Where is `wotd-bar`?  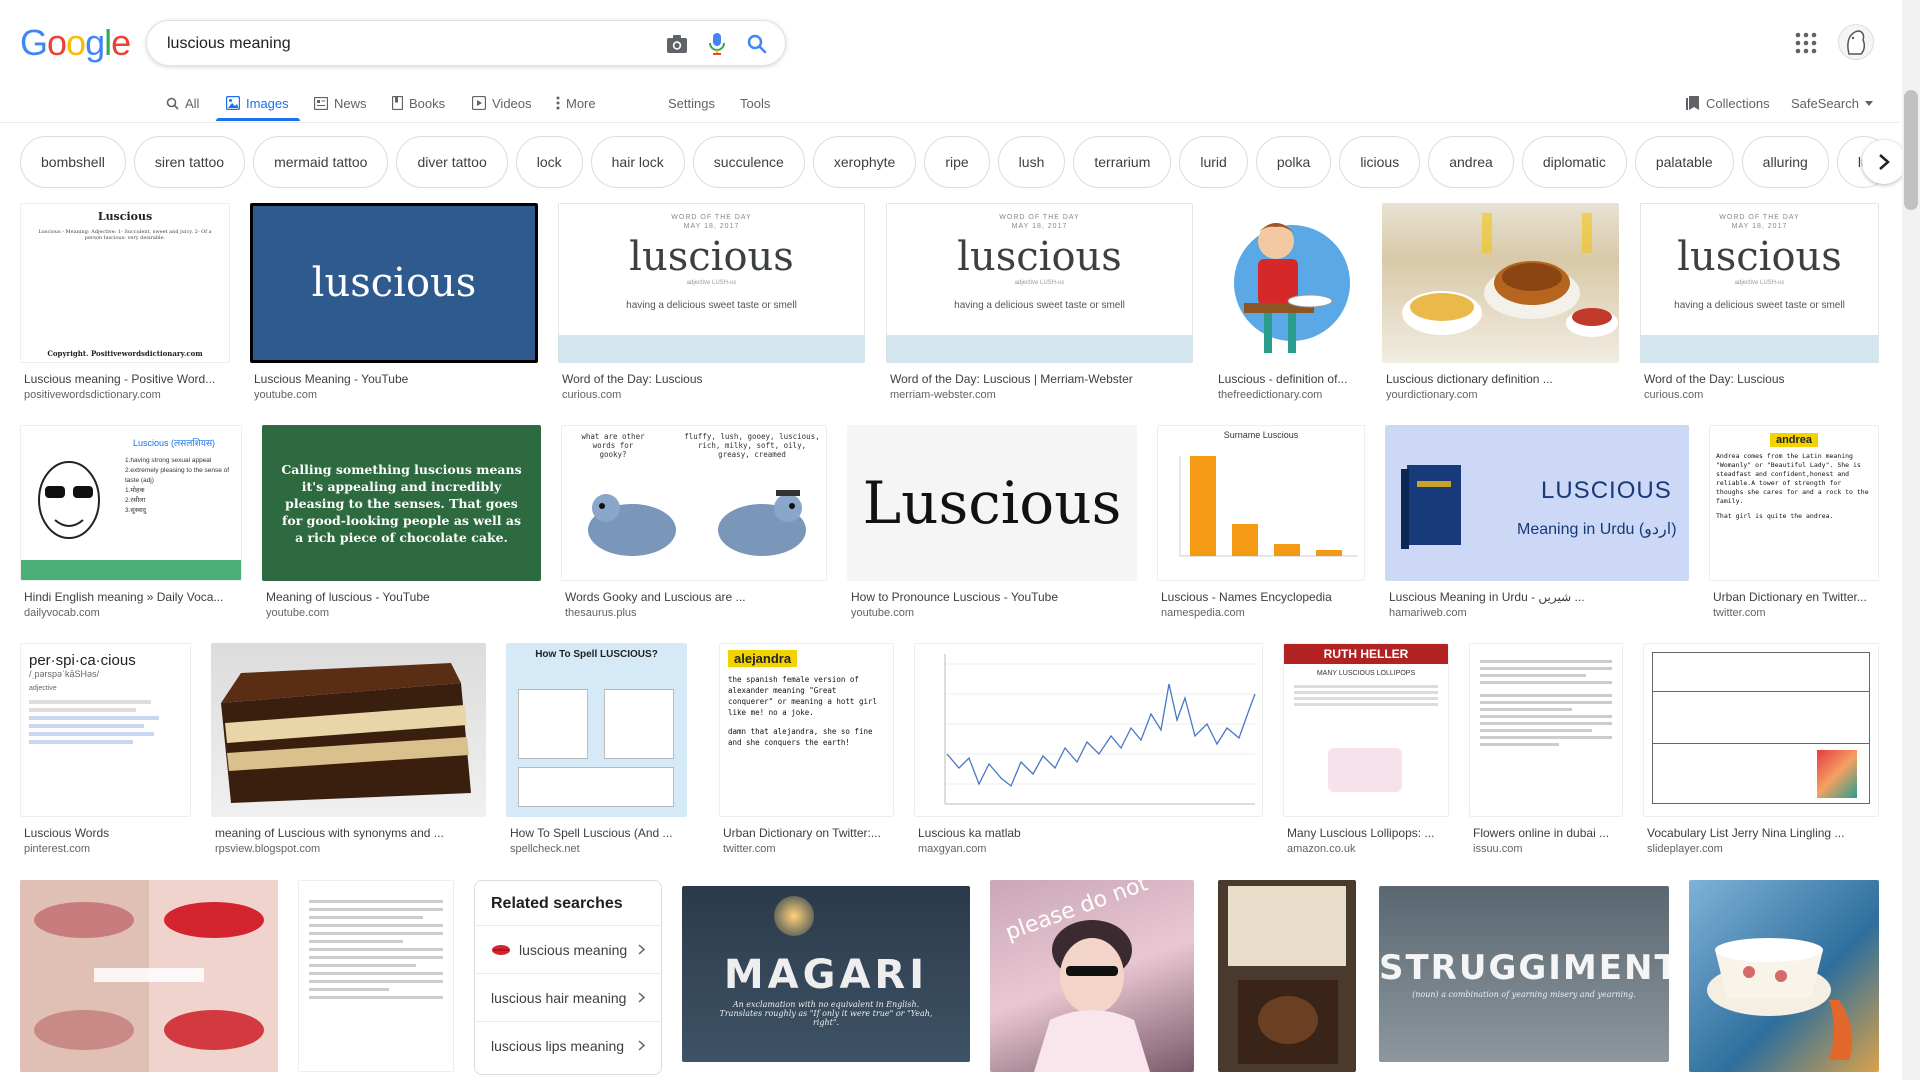
wotd-bar is located at coordinates (711, 349).